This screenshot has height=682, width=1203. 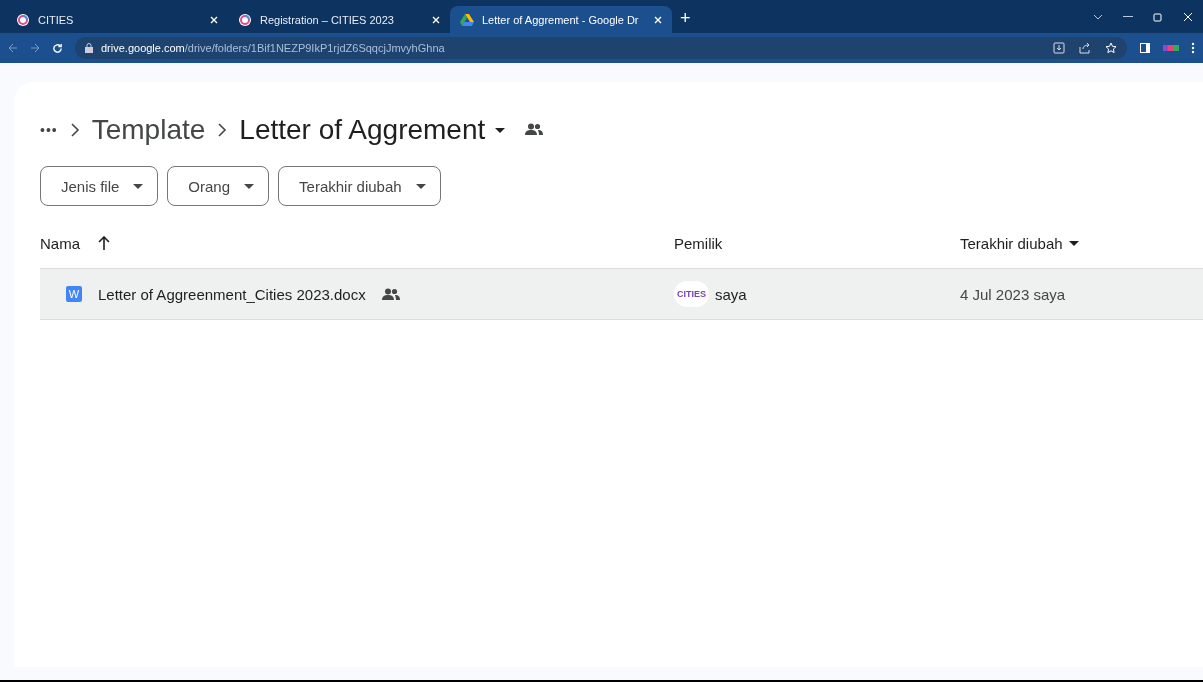 I want to click on url-text: drive.google.com/drive/folders/1Bif1NEZP9IkP1rjdZ6SqqcjJmvyhGhna, so click(x=273, y=48).